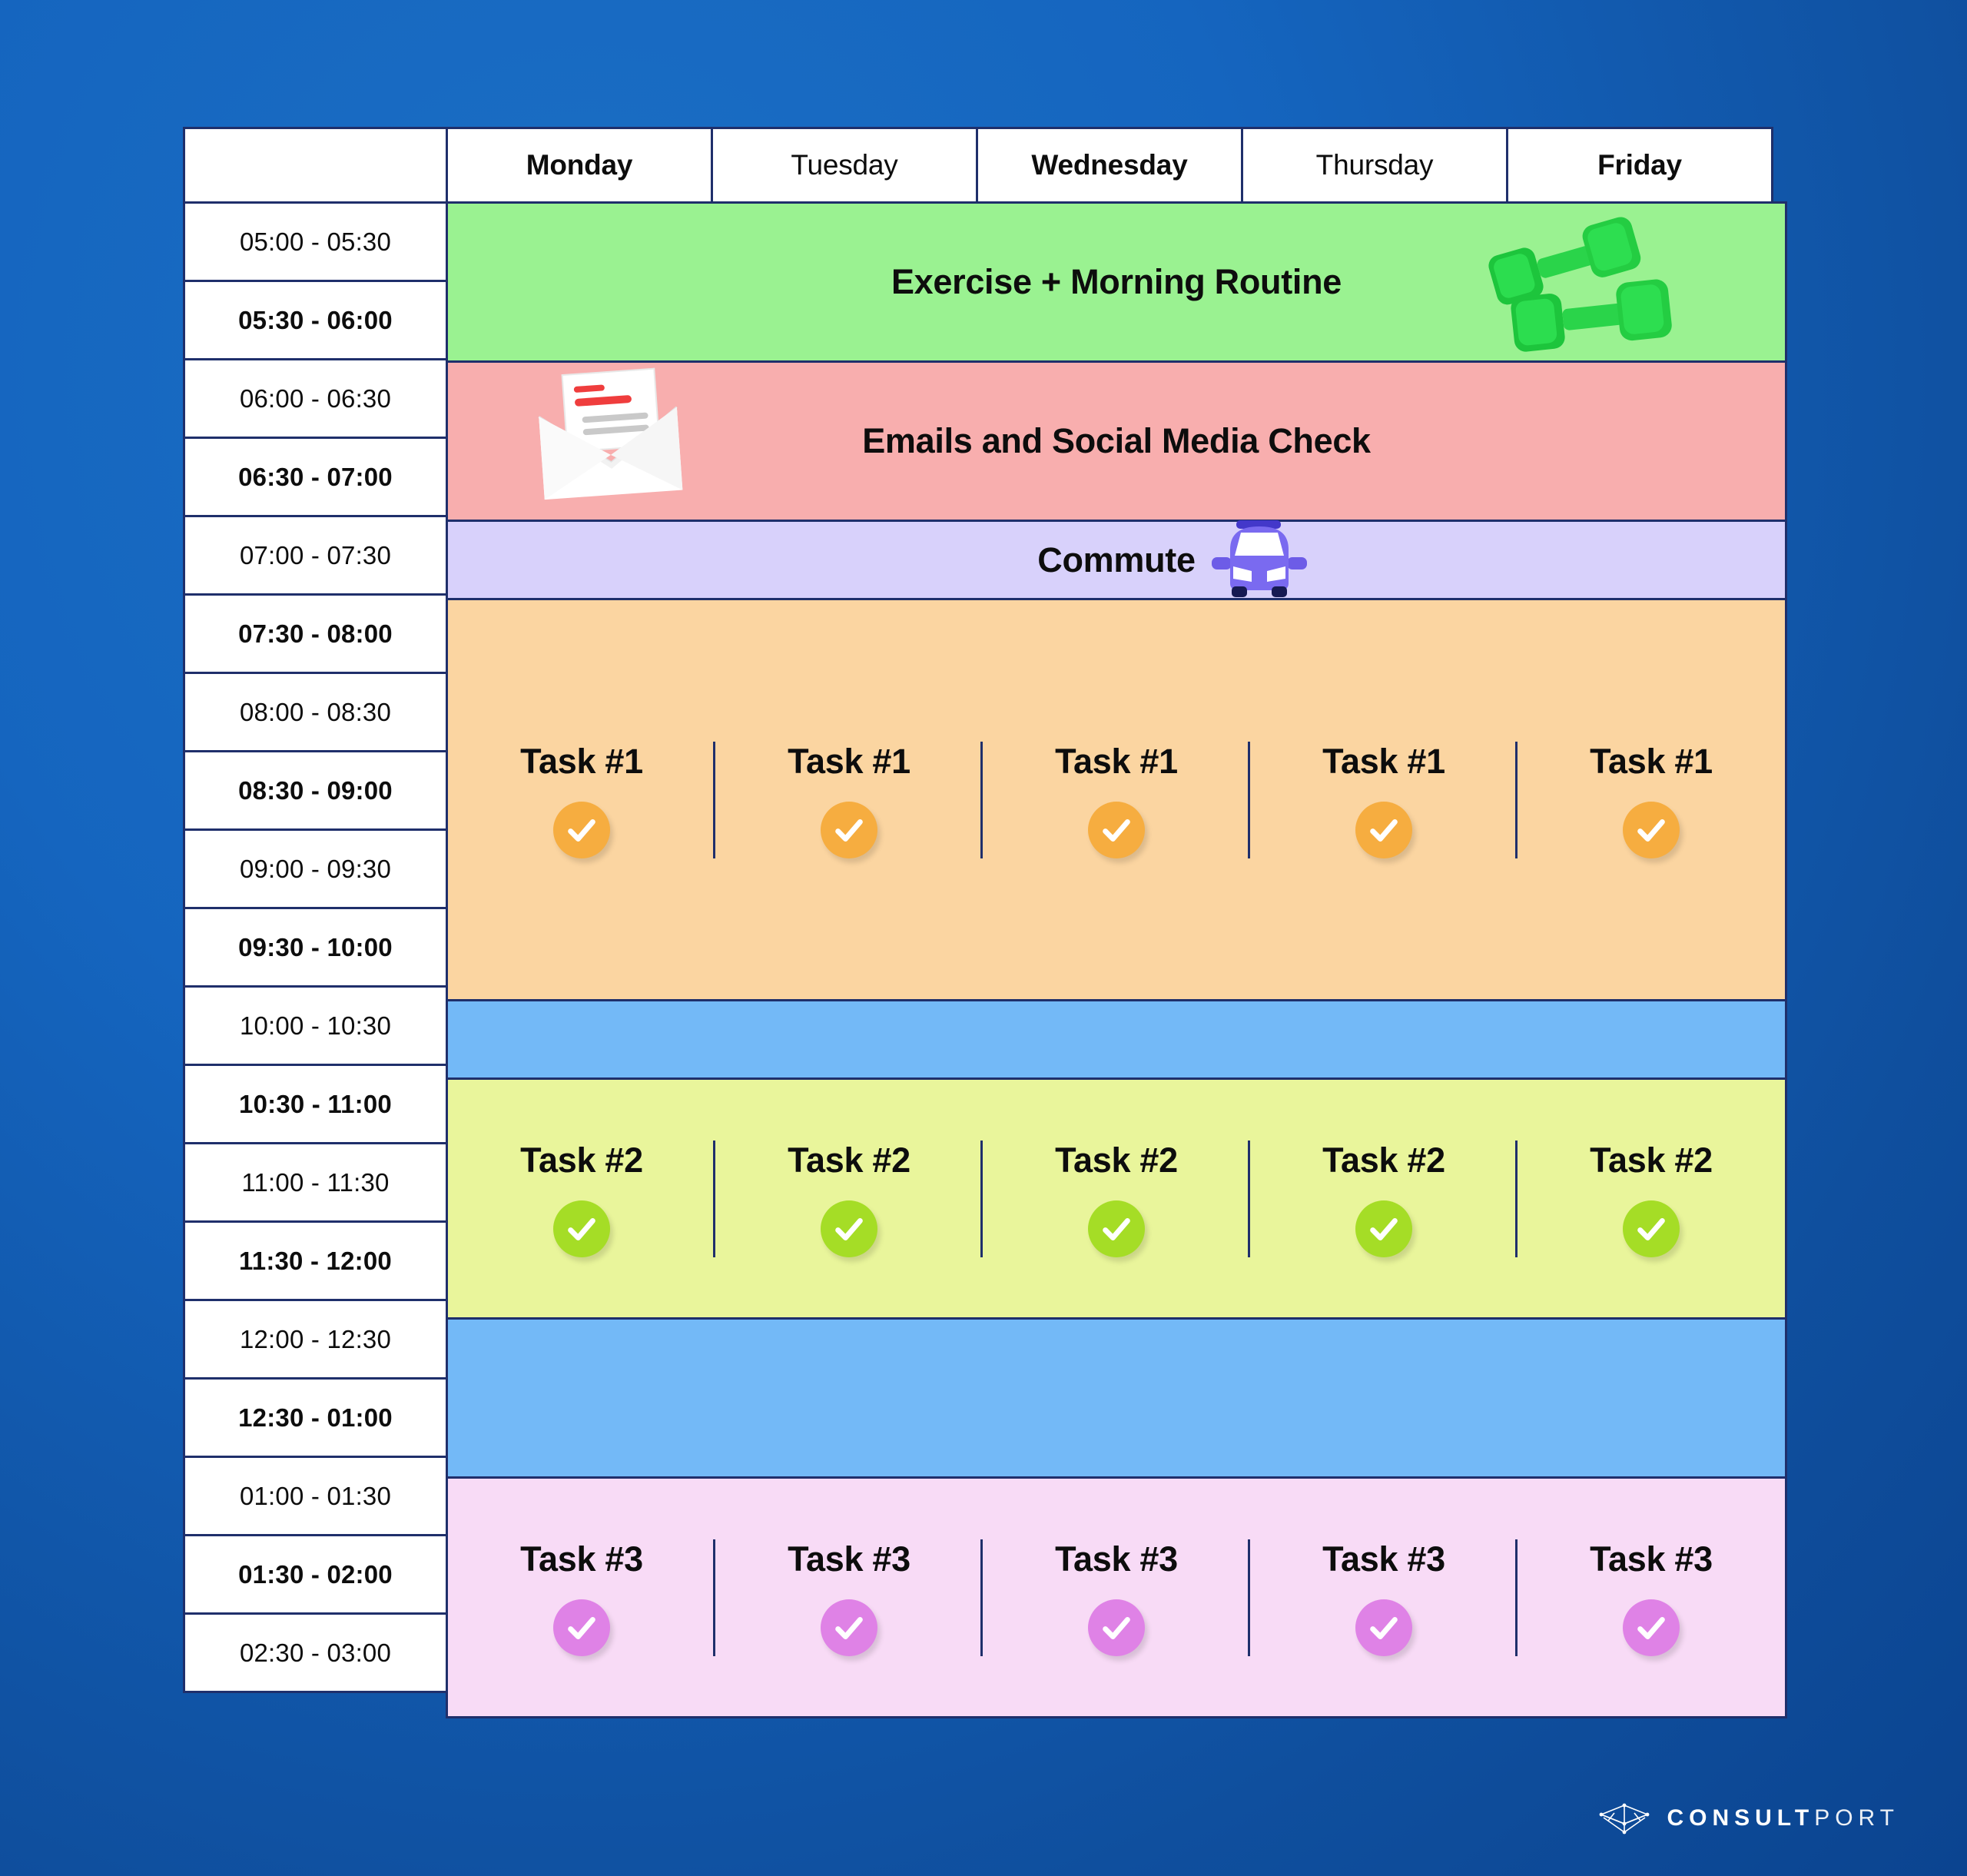 This screenshot has width=1967, height=1876. Describe the element at coordinates (1116, 1398) in the screenshot. I see `activity-band-break2` at that location.